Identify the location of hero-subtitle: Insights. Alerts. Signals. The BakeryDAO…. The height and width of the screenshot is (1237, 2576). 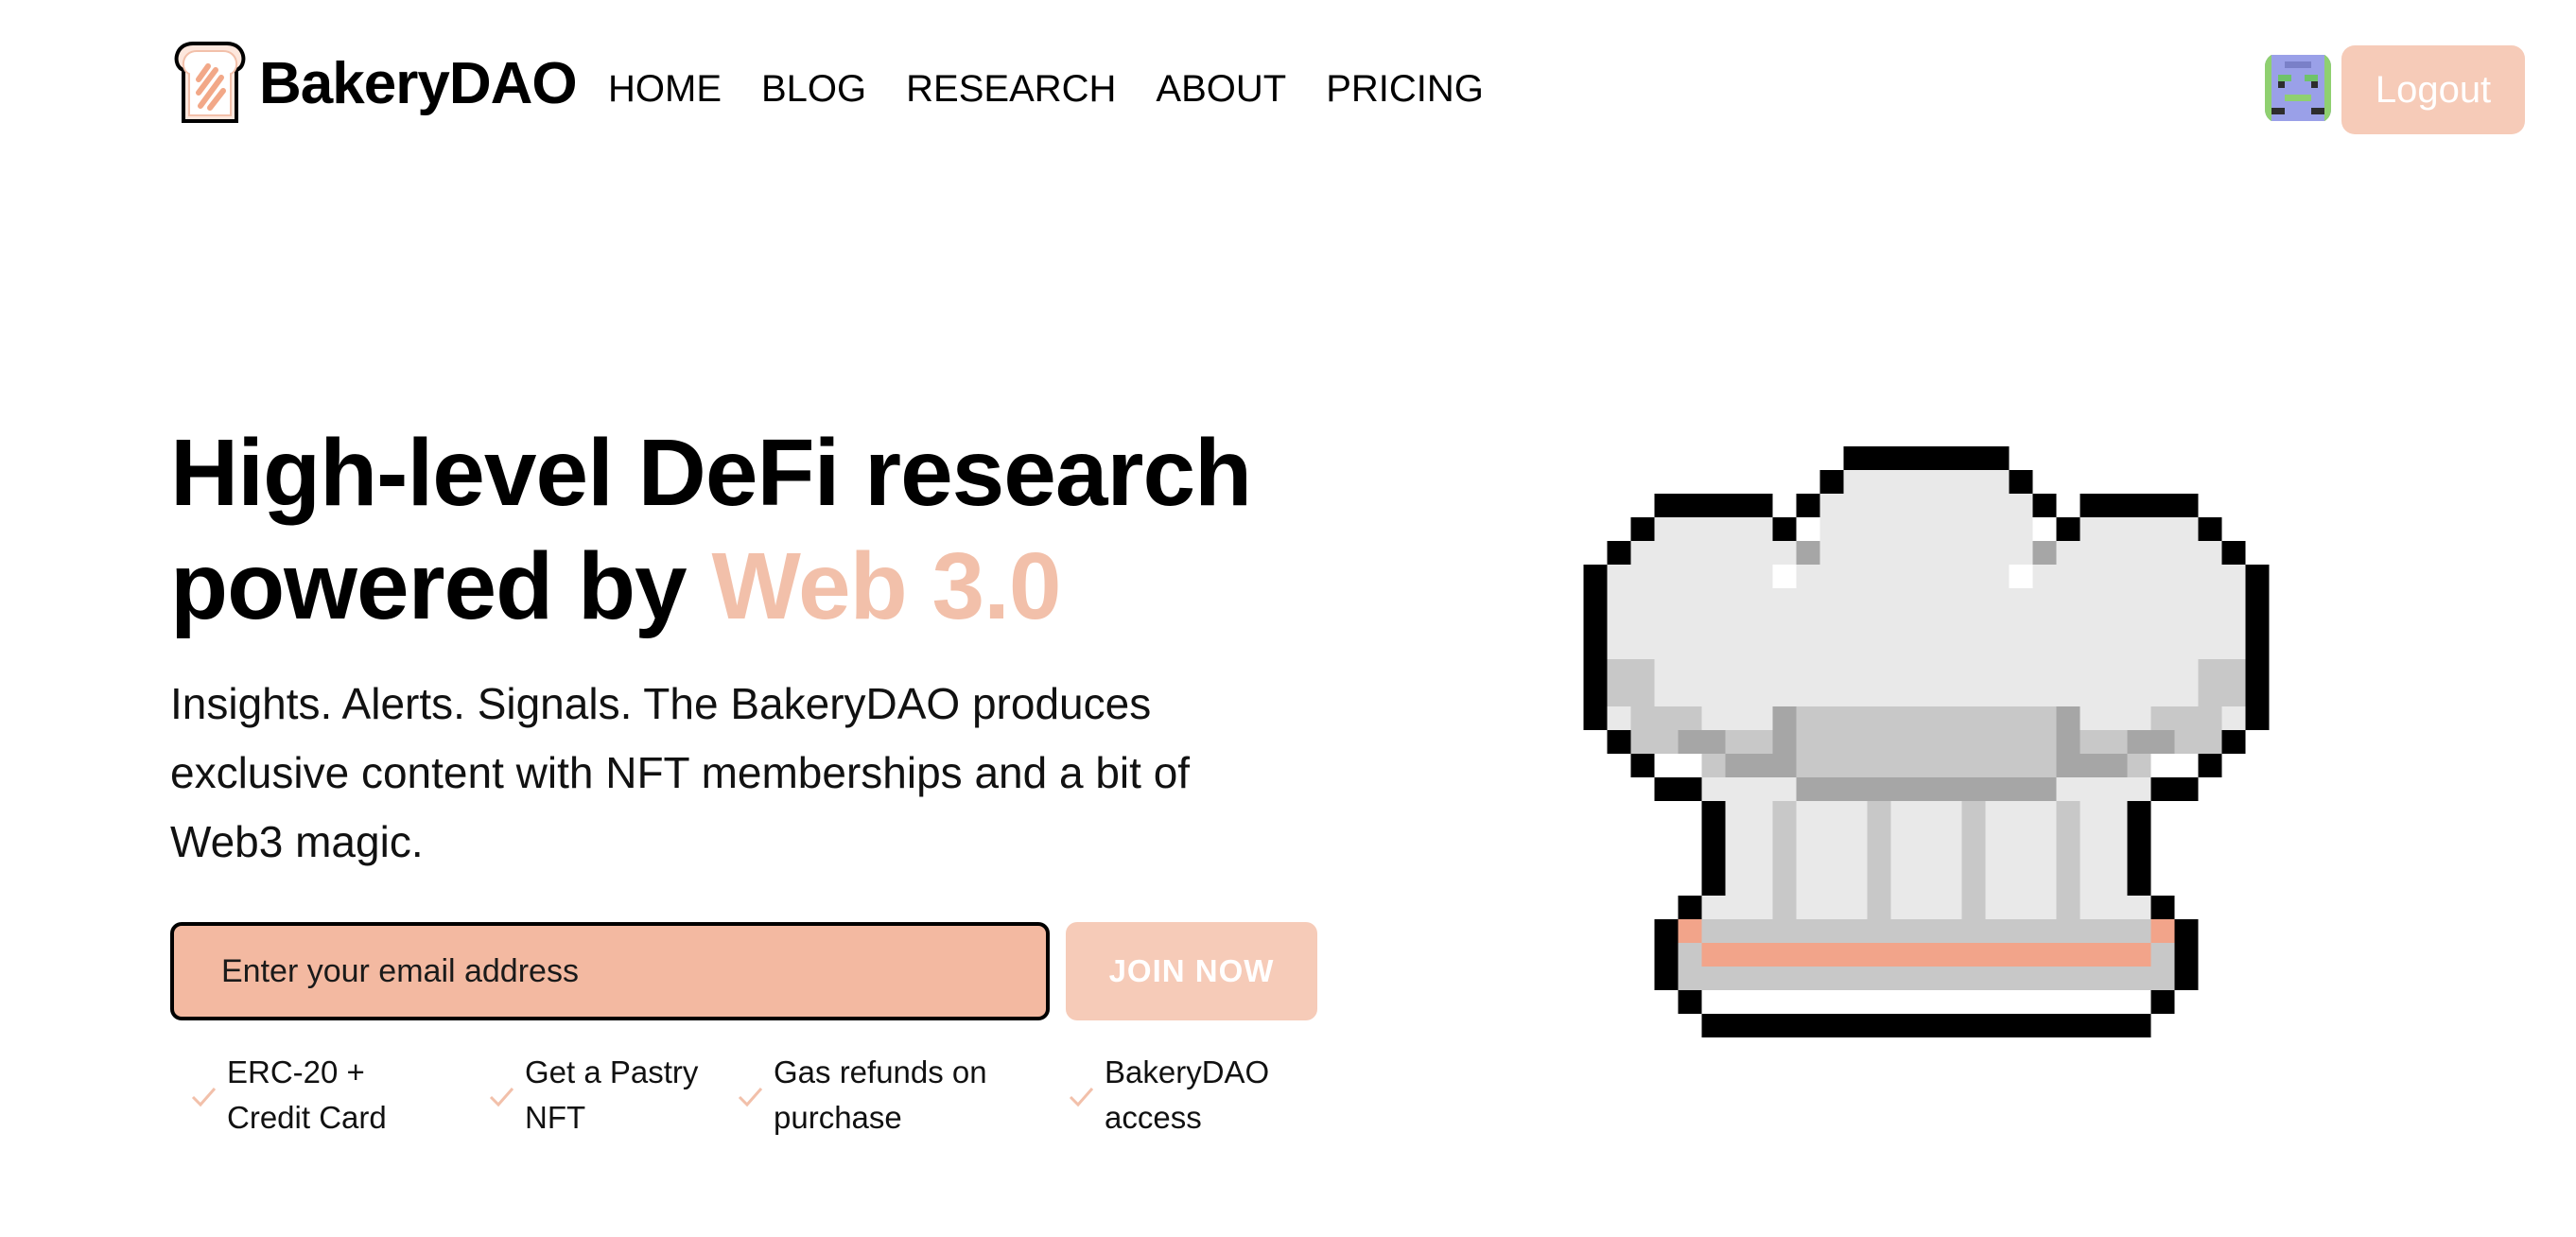
(680, 772).